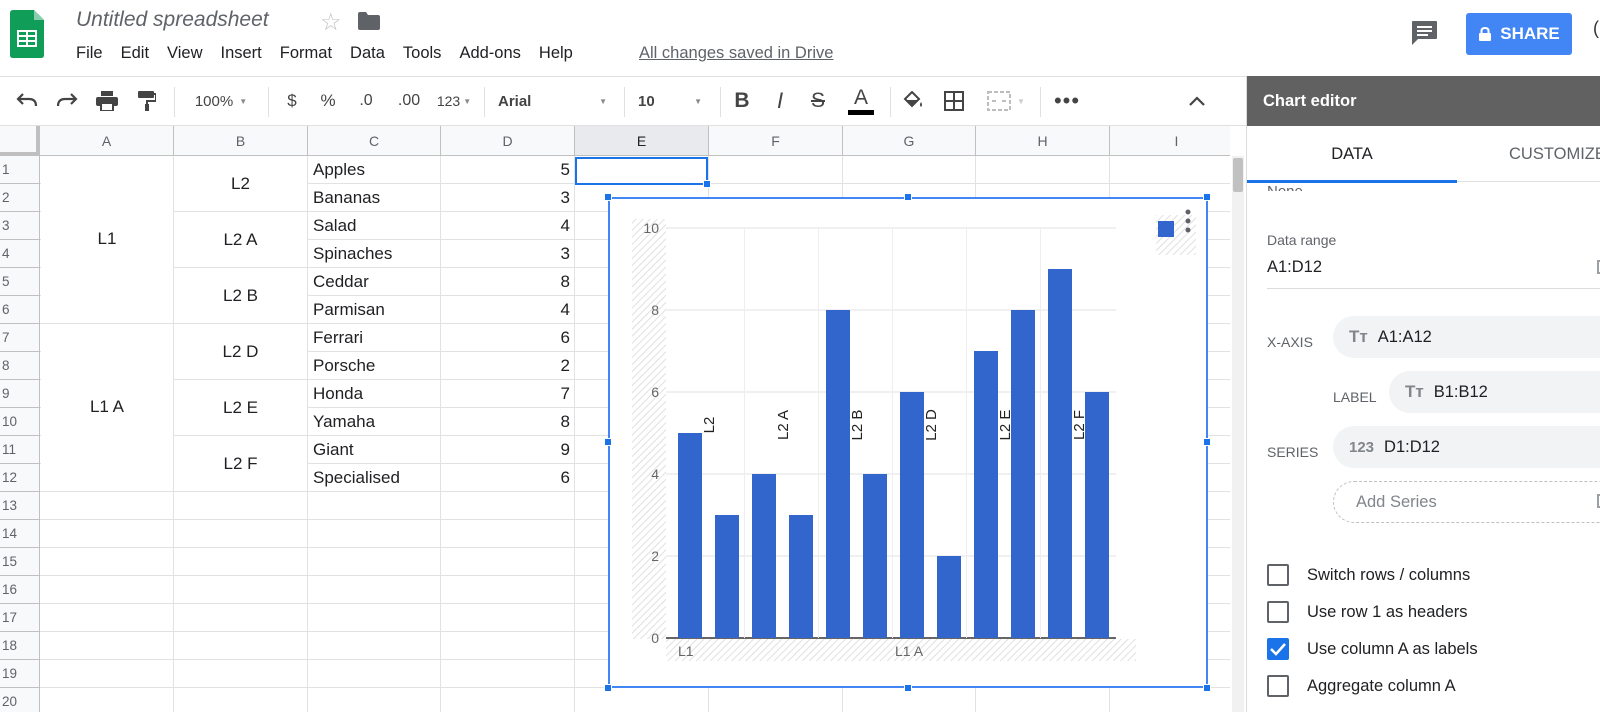 The height and width of the screenshot is (712, 1600). I want to click on merge-cells-icon: ▼, so click(1006, 101).